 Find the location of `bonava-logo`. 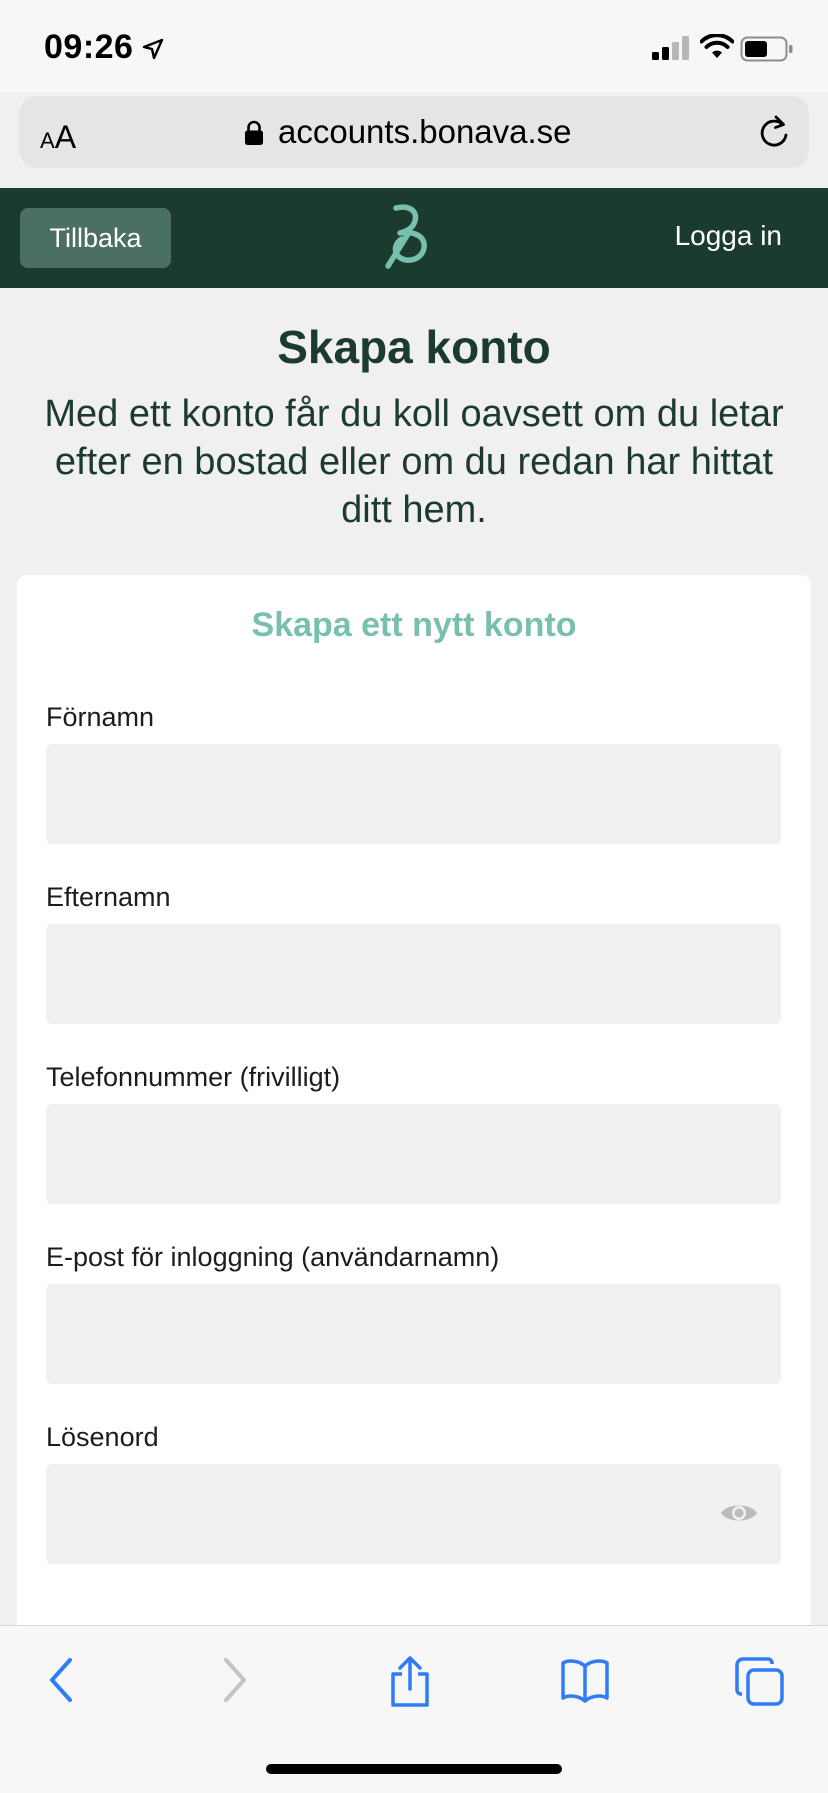

bonava-logo is located at coordinates (414, 237).